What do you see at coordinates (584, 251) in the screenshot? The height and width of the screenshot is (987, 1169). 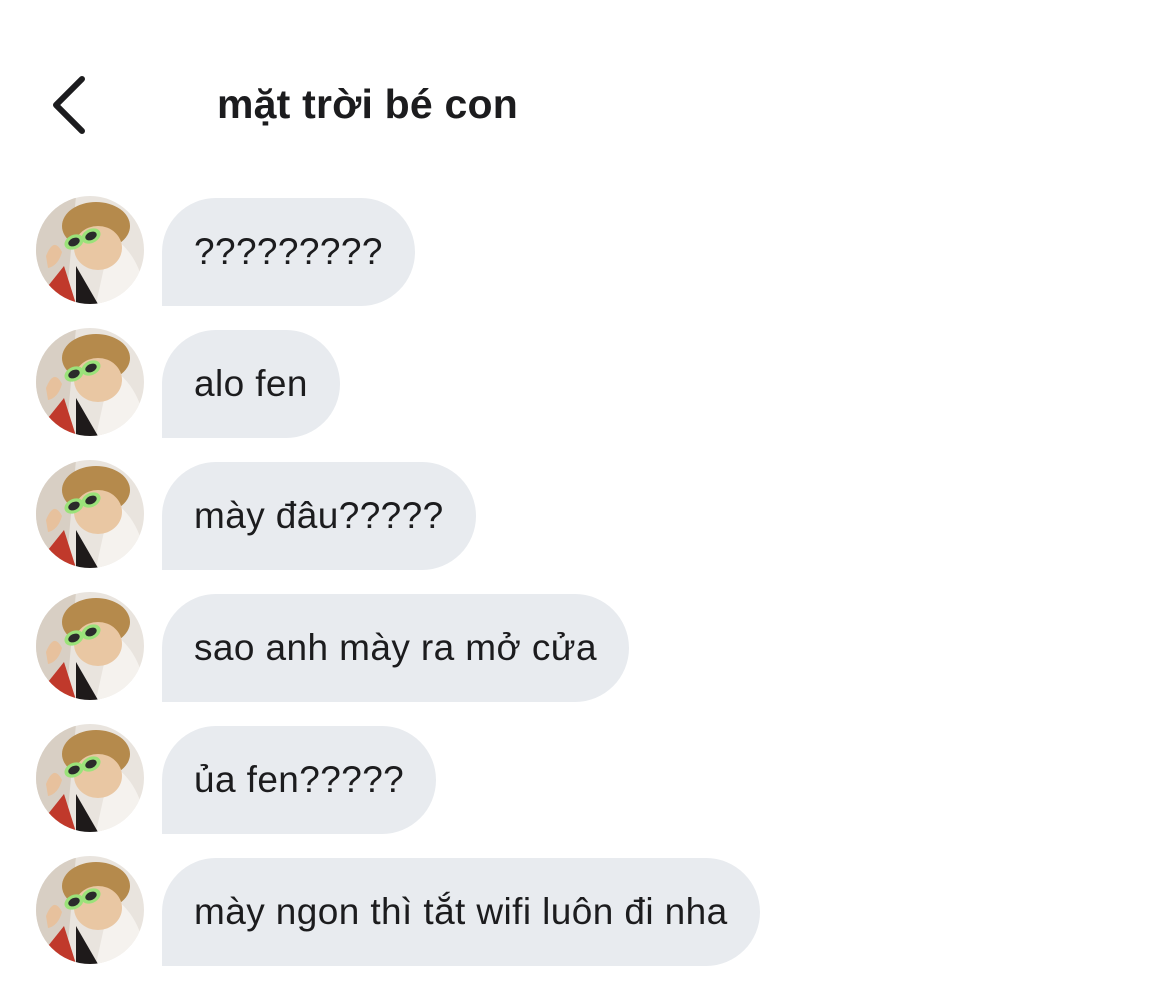 I see `message-row: ?????????` at bounding box center [584, 251].